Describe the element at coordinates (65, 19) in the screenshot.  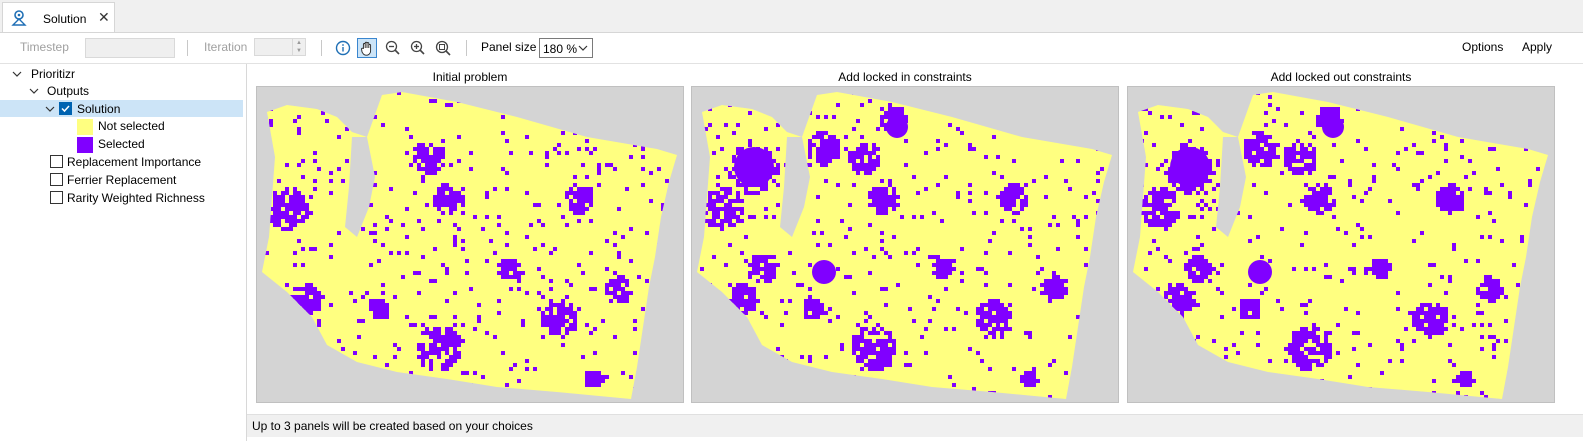
I see `tab-label: Solution` at that location.